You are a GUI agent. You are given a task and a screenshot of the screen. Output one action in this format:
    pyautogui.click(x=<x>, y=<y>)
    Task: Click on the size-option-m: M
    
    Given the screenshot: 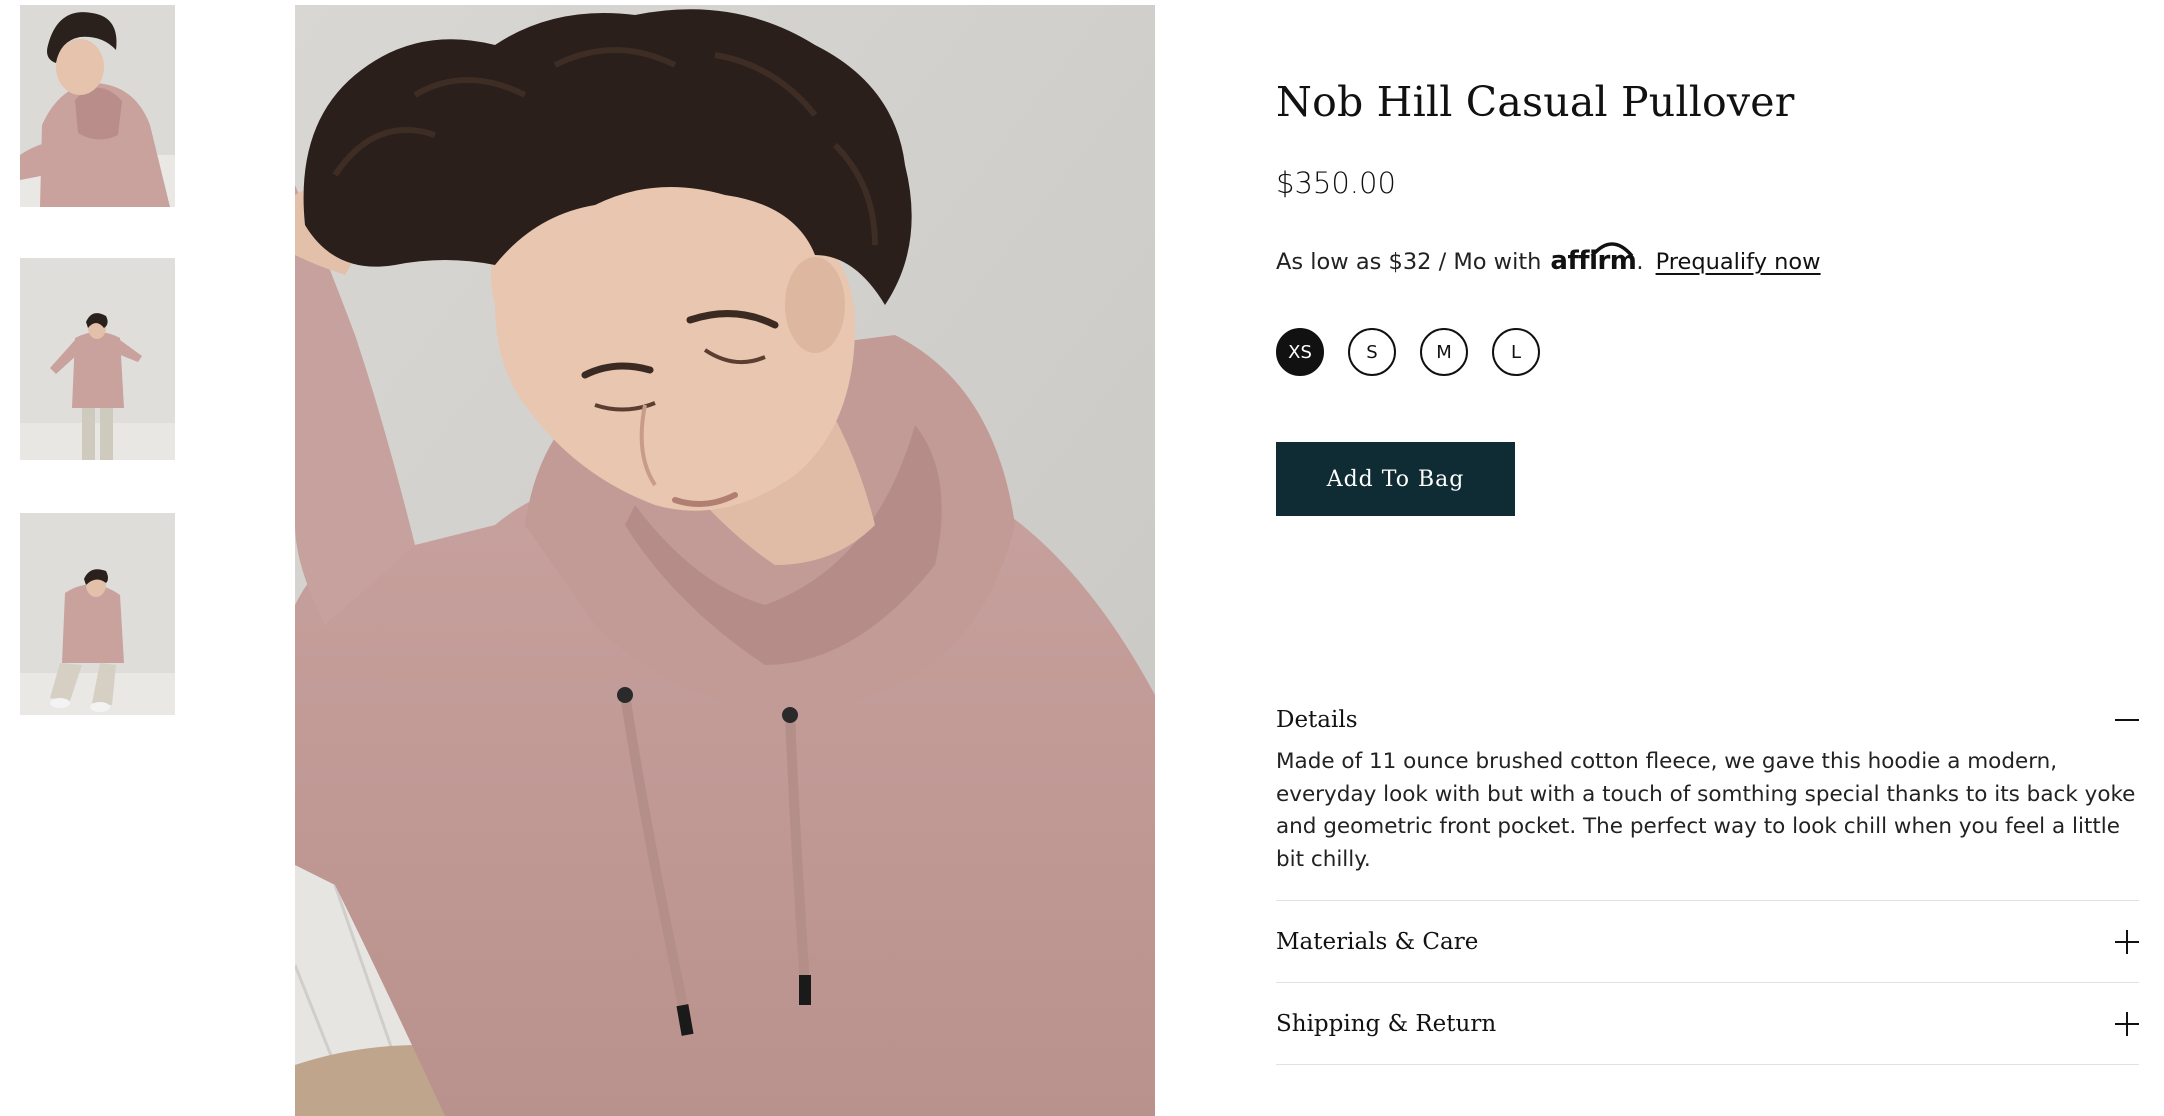 What is the action you would take?
    pyautogui.click(x=1444, y=352)
    